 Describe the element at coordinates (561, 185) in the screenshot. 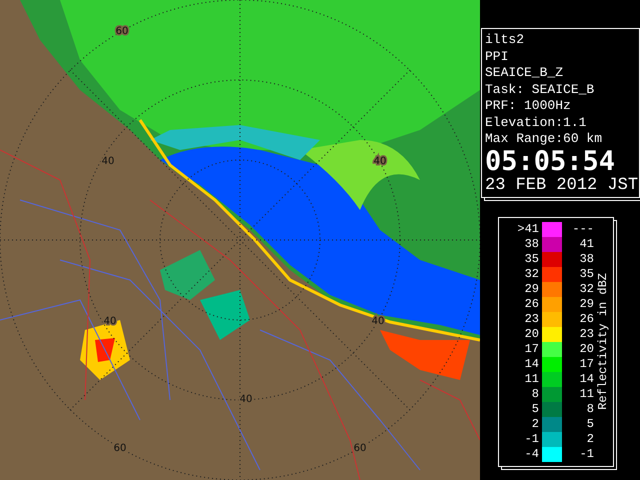

I see `date-label: 23 FEB 2012 JST` at that location.